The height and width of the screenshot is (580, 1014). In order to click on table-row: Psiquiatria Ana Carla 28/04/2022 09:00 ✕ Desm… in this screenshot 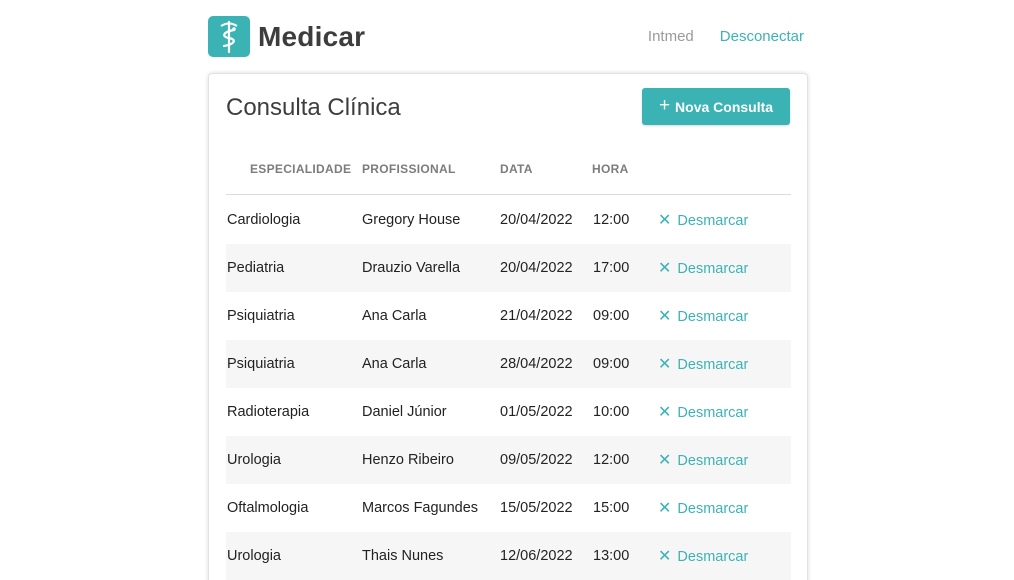, I will do `click(508, 364)`.